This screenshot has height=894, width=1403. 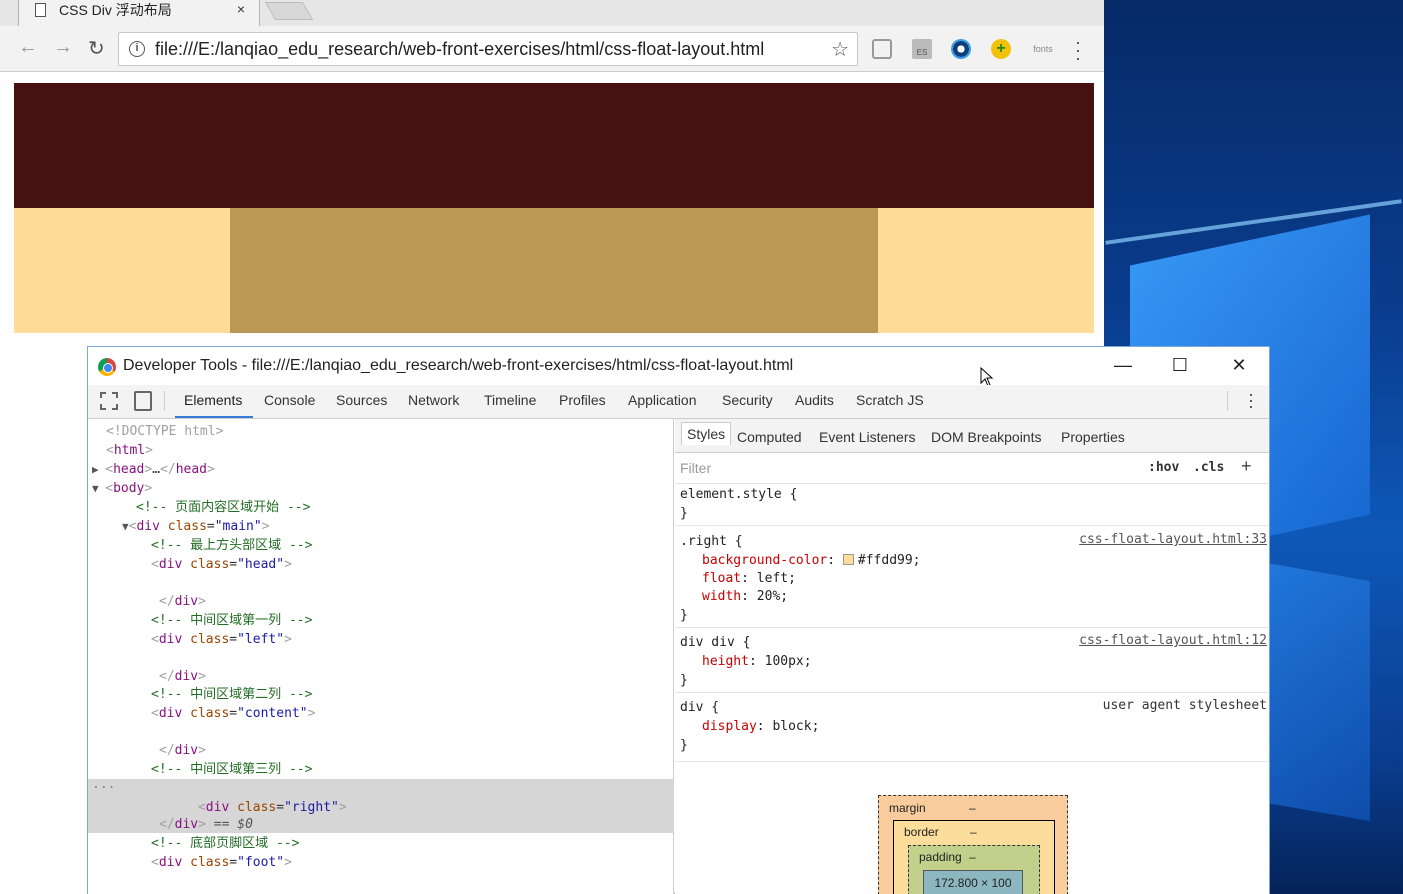 I want to click on reload-icon: ↻, so click(x=96, y=48).